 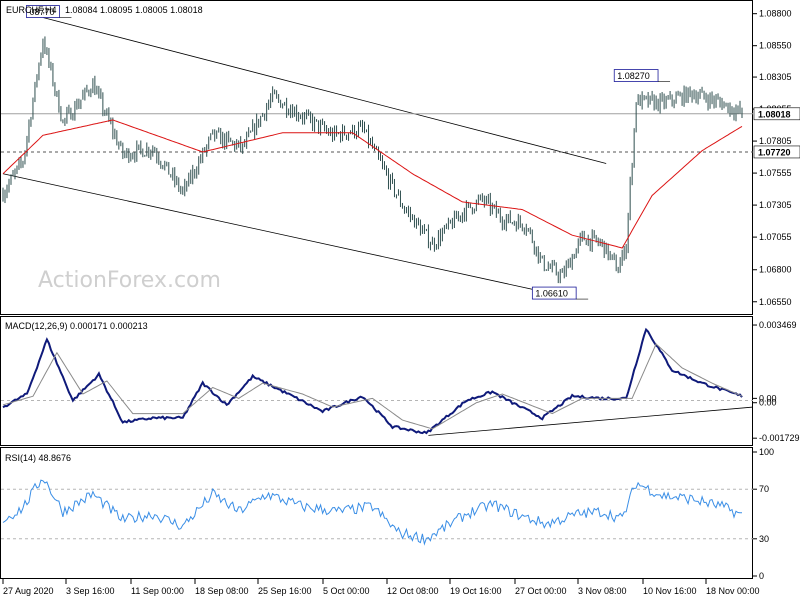 I want to click on time-axis-label: 18 Sep 08:00, so click(x=222, y=591).